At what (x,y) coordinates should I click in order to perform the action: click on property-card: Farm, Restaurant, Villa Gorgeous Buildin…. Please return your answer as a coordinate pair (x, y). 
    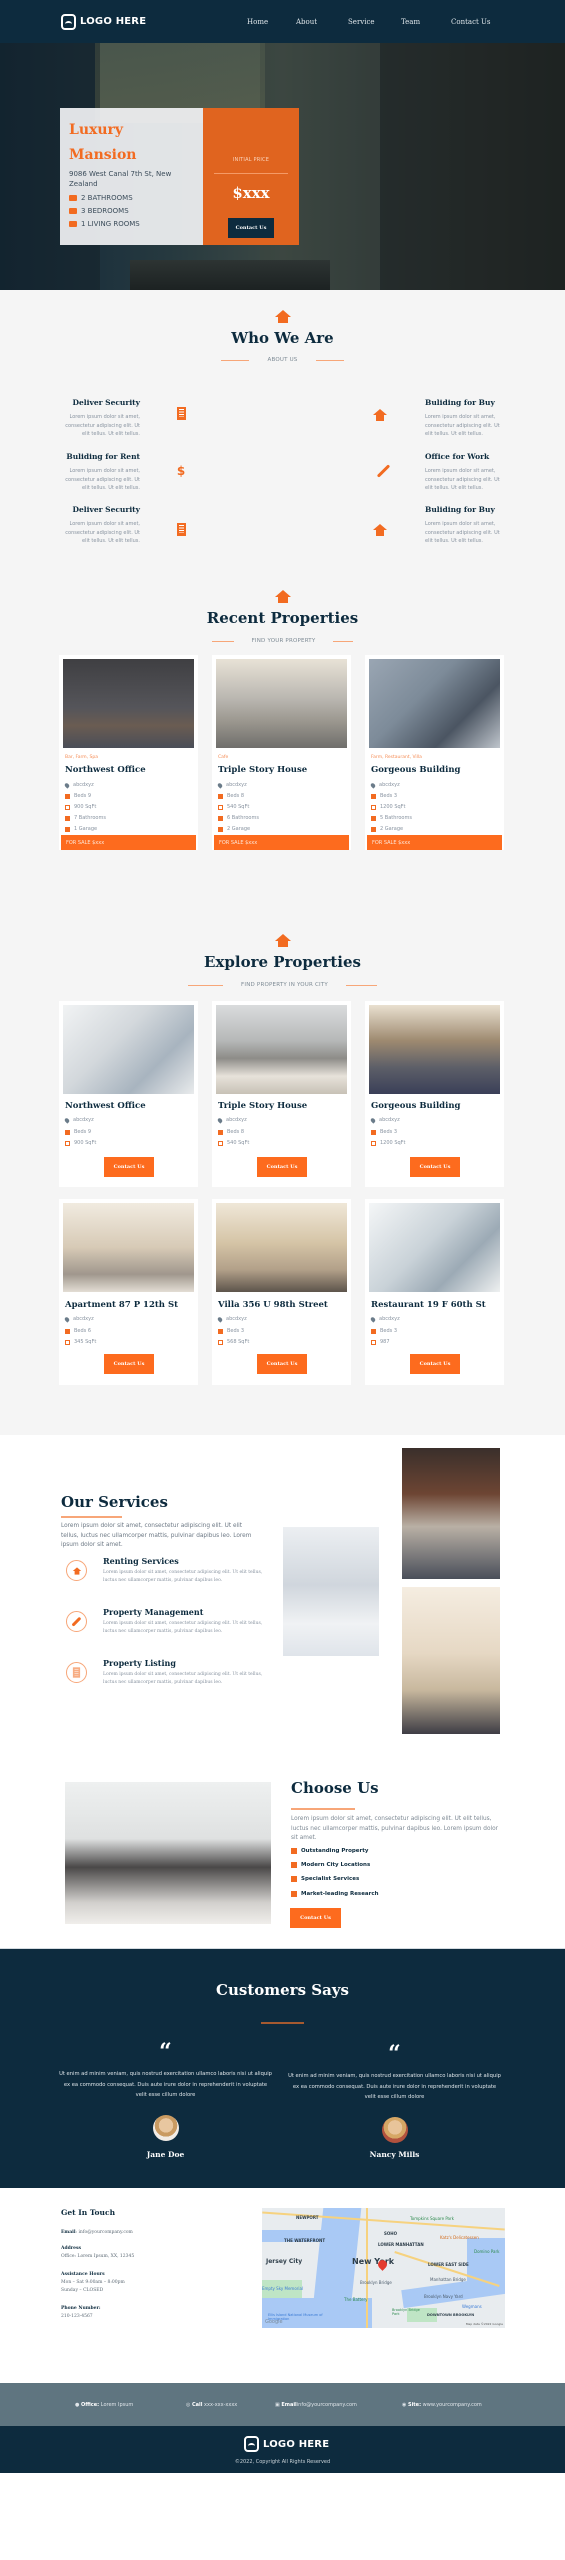
    Looking at the image, I should click on (434, 752).